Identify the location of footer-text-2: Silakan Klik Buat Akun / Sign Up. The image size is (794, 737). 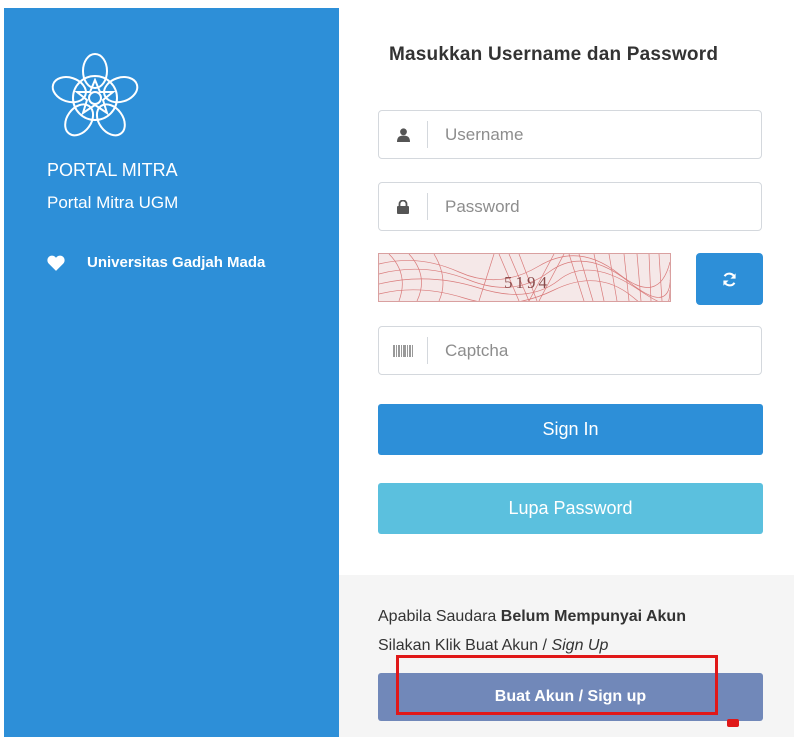
(493, 646).